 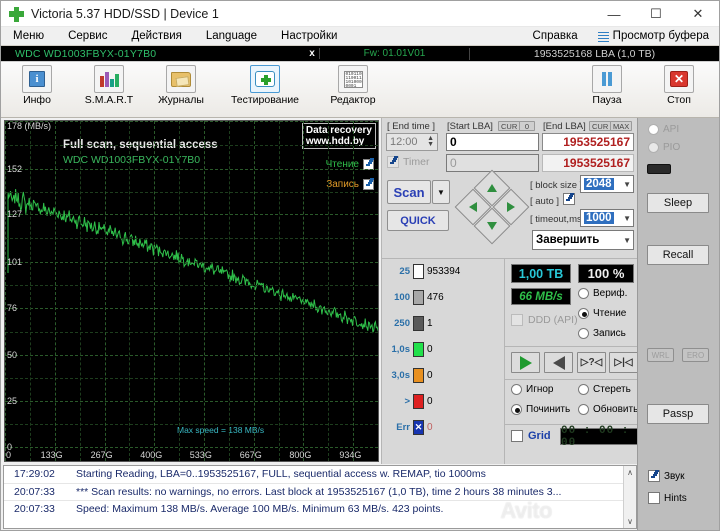 I want to click on quick-button: QUICK, so click(x=418, y=220).